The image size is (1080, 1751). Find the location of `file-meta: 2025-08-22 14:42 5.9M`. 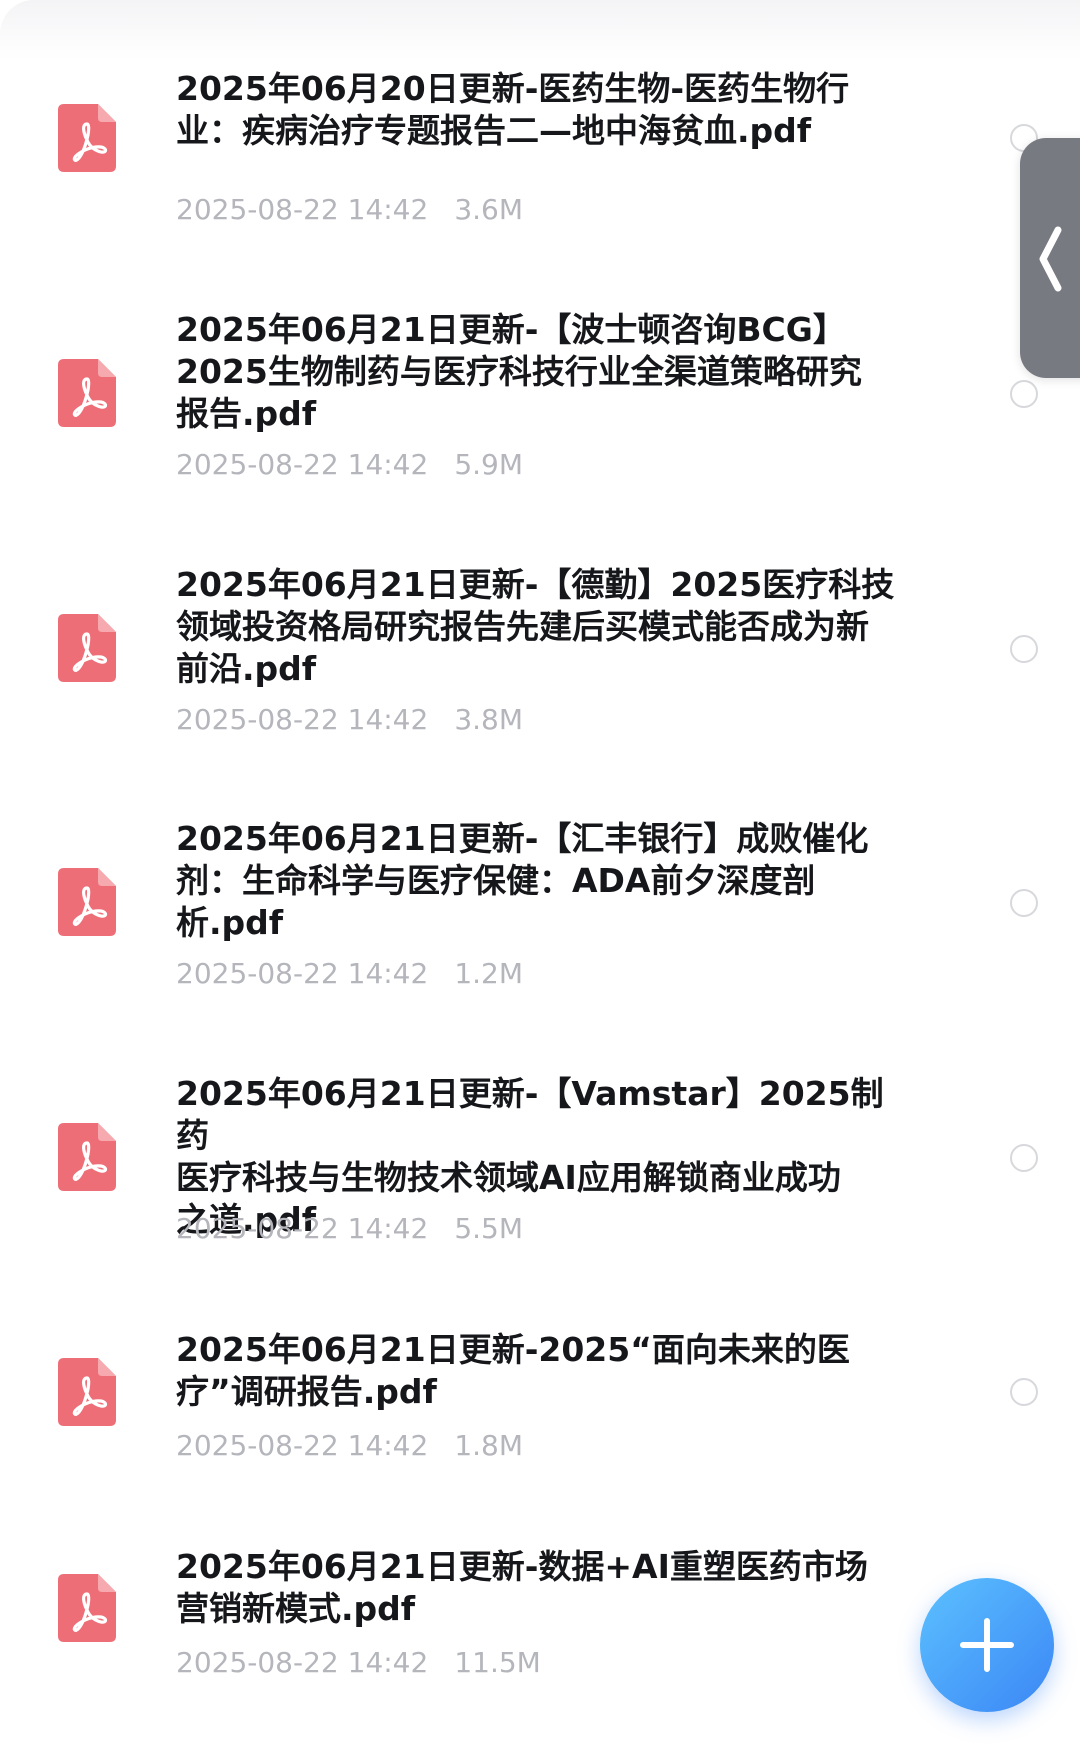

file-meta: 2025-08-22 14:42 5.9M is located at coordinates (349, 465).